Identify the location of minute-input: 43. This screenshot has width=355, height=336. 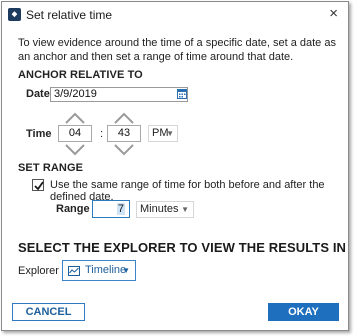
(124, 133).